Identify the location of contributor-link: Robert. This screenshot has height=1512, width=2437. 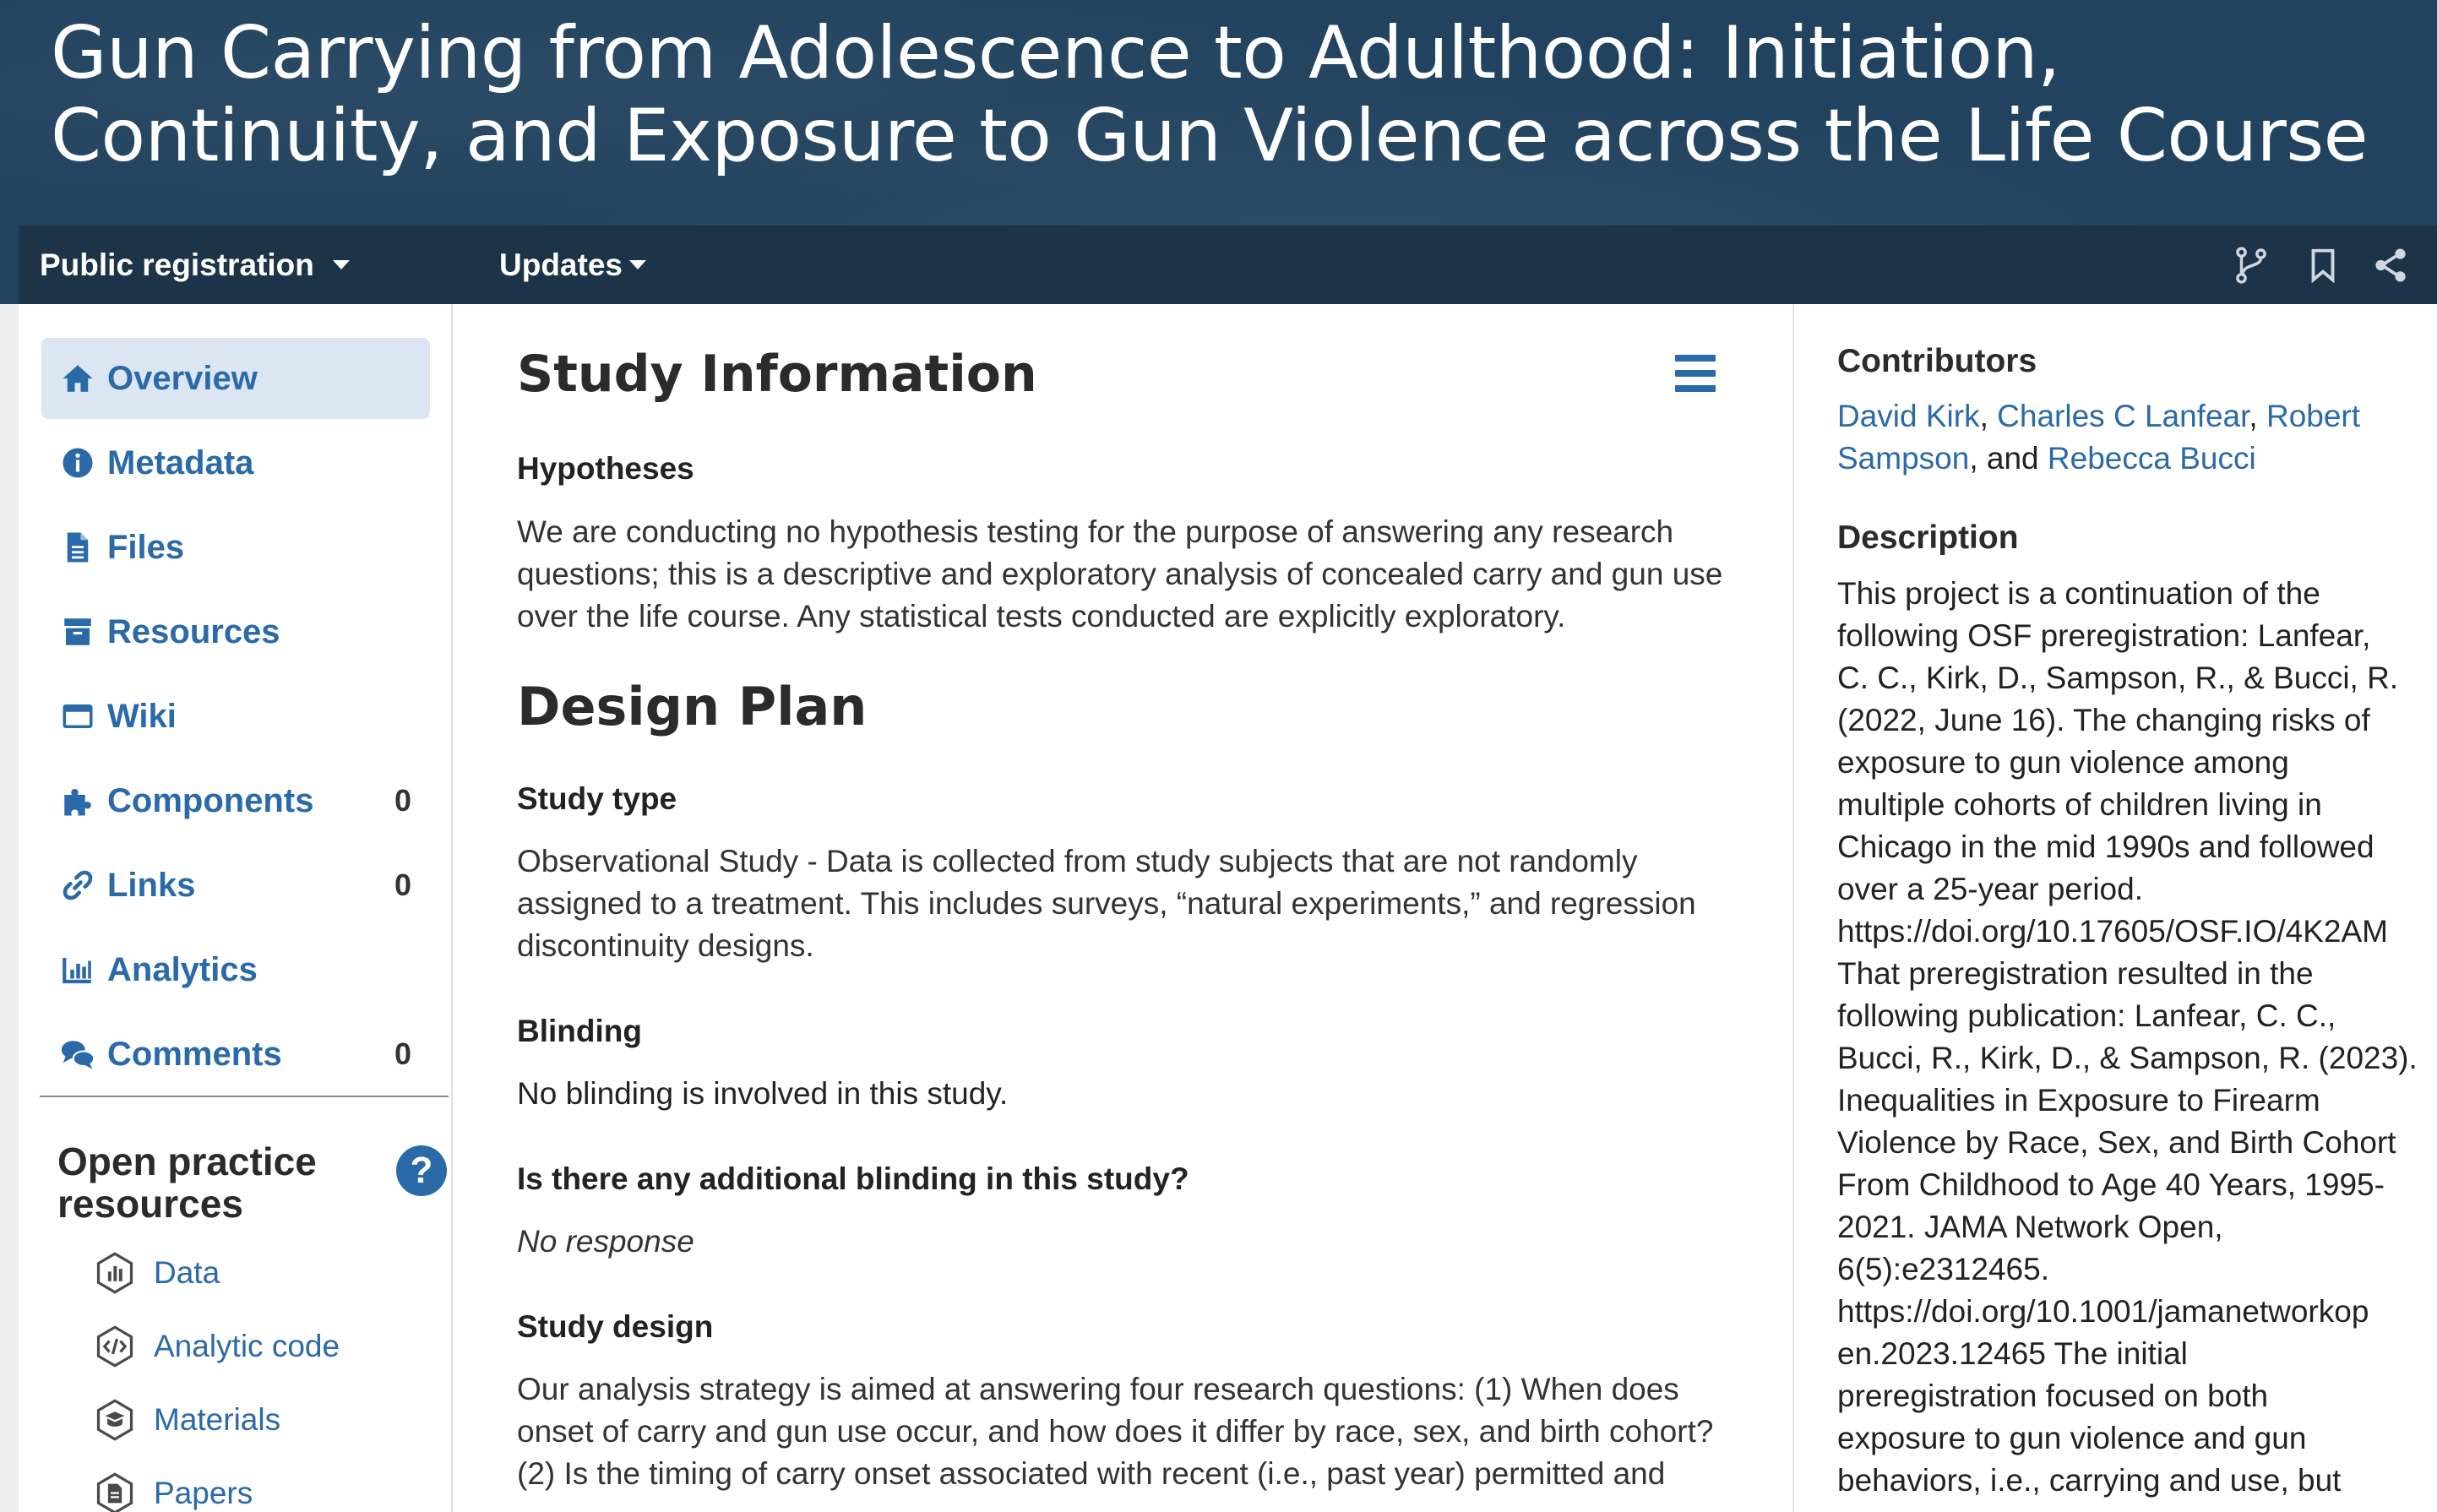
(2313, 416).